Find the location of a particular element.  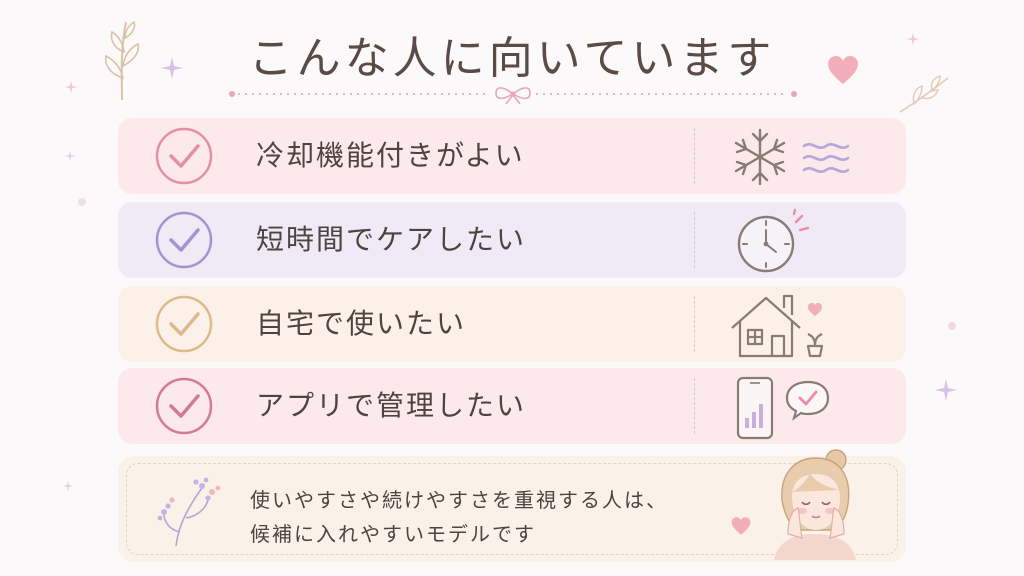

house-icon is located at coordinates (777, 326).